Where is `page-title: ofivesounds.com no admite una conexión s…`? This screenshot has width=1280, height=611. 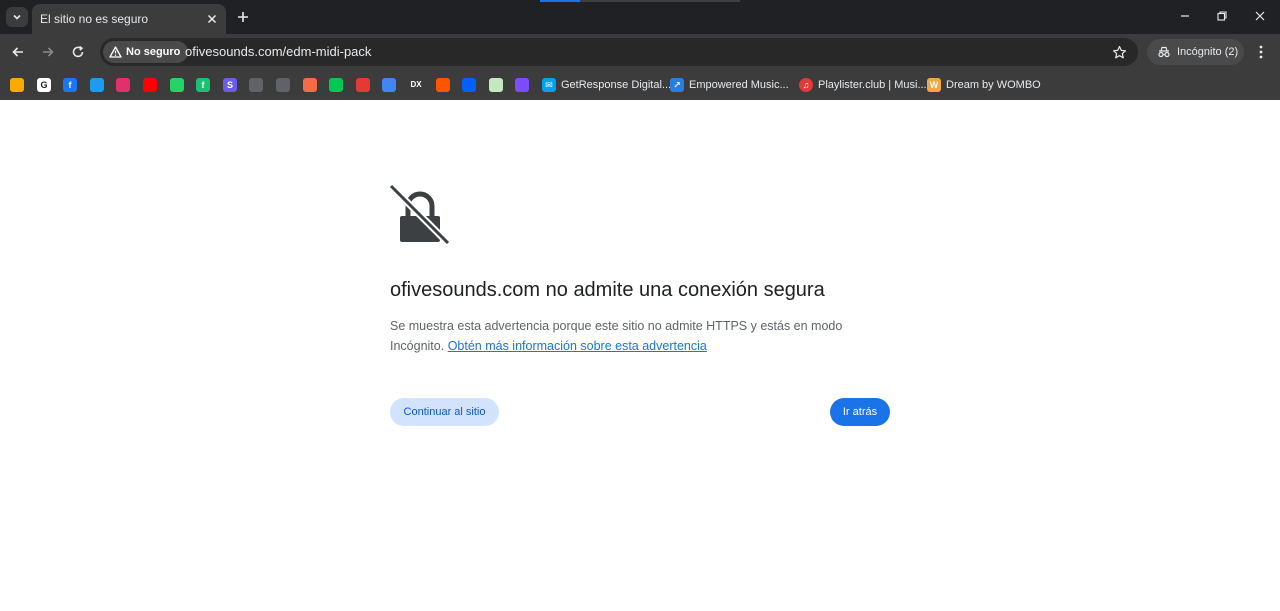 page-title: ofivesounds.com no admite una conexión s… is located at coordinates (607, 290).